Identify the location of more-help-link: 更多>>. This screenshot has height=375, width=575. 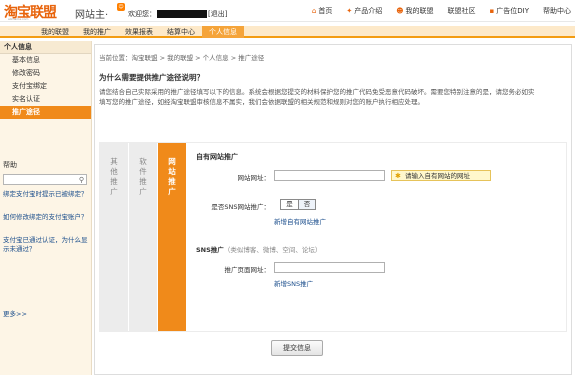
(15, 313).